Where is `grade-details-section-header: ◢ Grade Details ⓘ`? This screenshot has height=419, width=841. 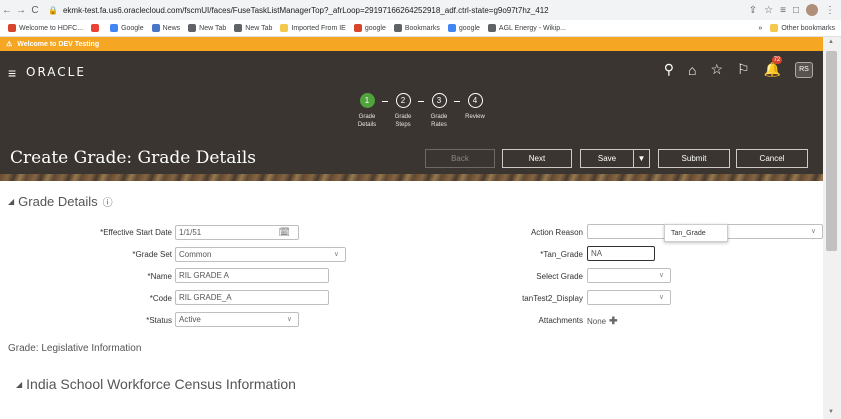 grade-details-section-header: ◢ Grade Details ⓘ is located at coordinates (60, 201).